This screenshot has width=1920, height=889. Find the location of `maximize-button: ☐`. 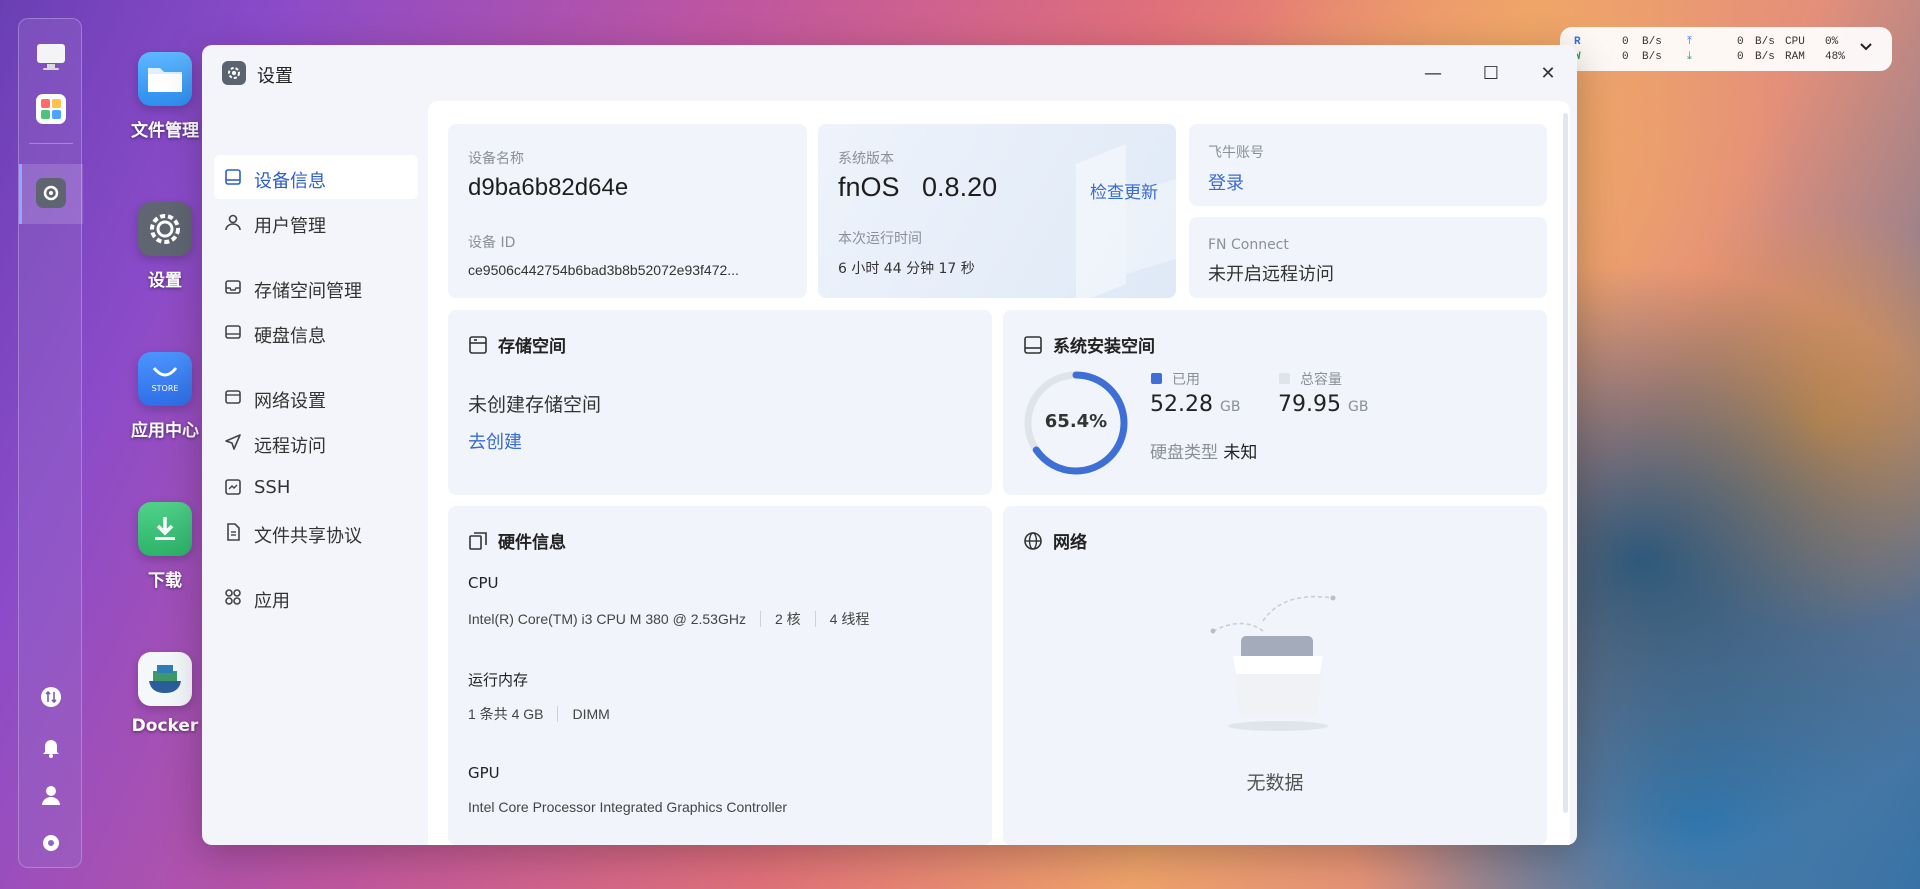

maximize-button: ☐ is located at coordinates (1491, 73).